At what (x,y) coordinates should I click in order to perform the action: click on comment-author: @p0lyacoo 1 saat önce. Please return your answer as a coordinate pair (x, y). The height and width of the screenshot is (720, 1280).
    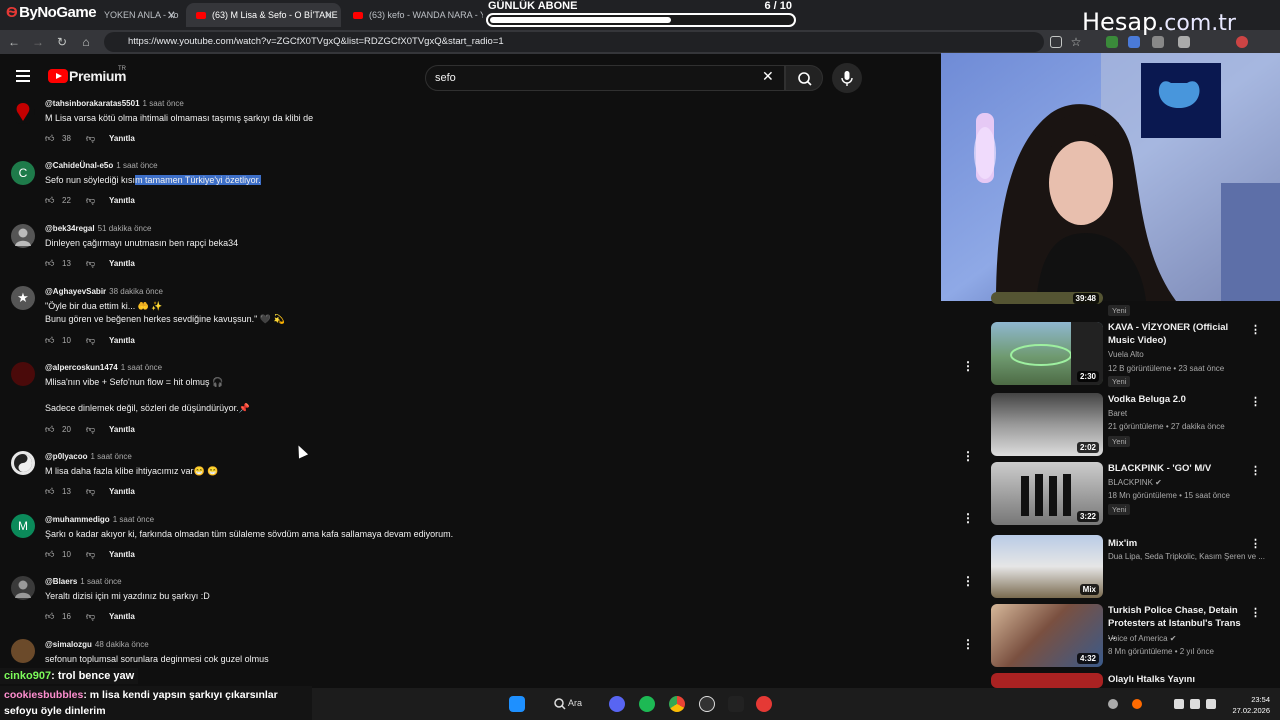
    Looking at the image, I should click on (88, 456).